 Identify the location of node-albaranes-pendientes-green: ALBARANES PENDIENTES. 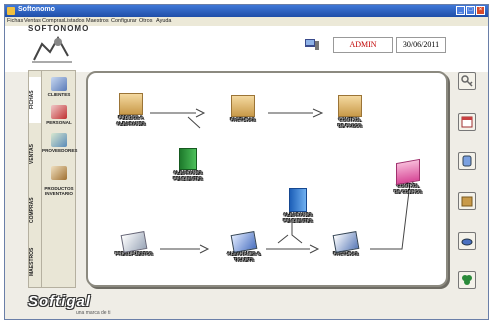
(188, 165).